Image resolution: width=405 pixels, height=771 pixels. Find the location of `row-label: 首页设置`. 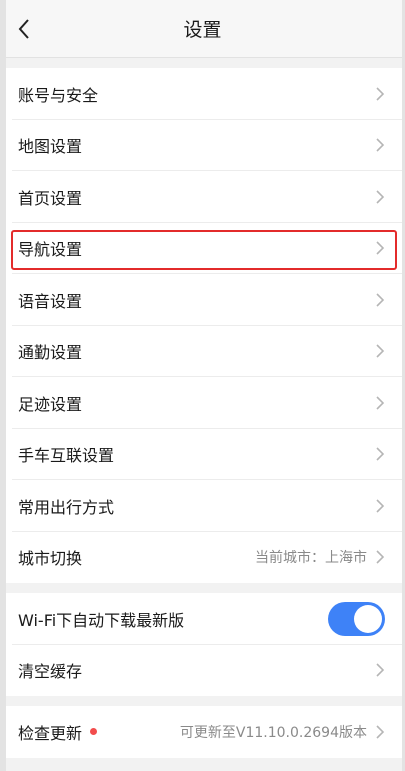

row-label: 首页设置 is located at coordinates (50, 198).